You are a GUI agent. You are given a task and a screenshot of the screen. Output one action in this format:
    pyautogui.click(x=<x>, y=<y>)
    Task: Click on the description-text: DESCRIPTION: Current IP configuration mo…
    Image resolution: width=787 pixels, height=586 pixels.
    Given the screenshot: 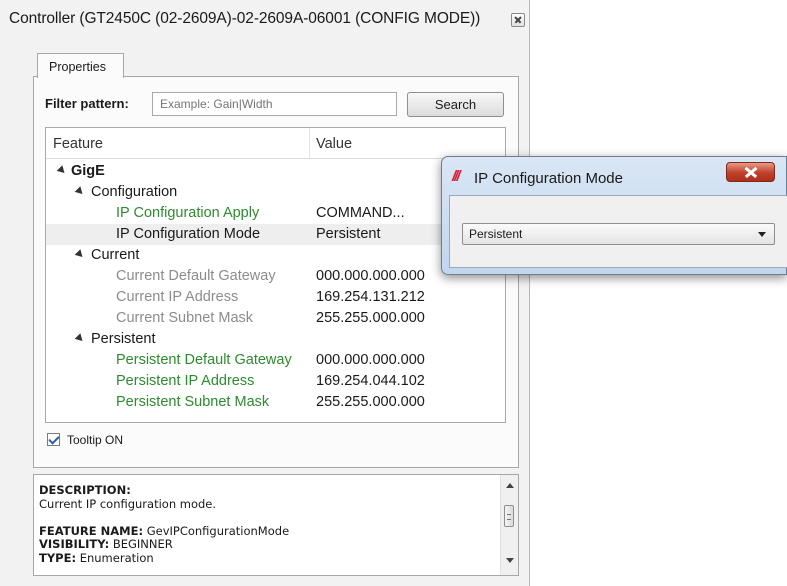 What is the action you would take?
    pyautogui.click(x=266, y=524)
    